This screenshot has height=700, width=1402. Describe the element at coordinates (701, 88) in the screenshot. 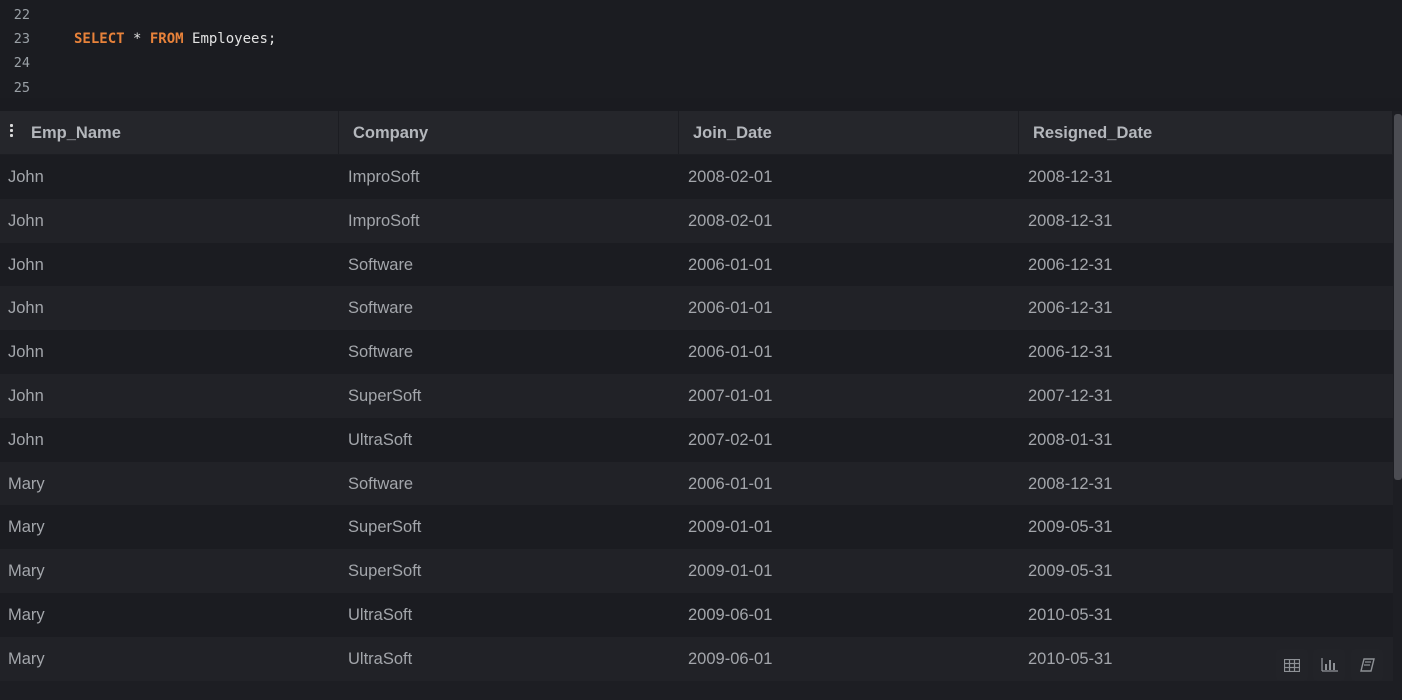

I see `code-line: 25` at that location.